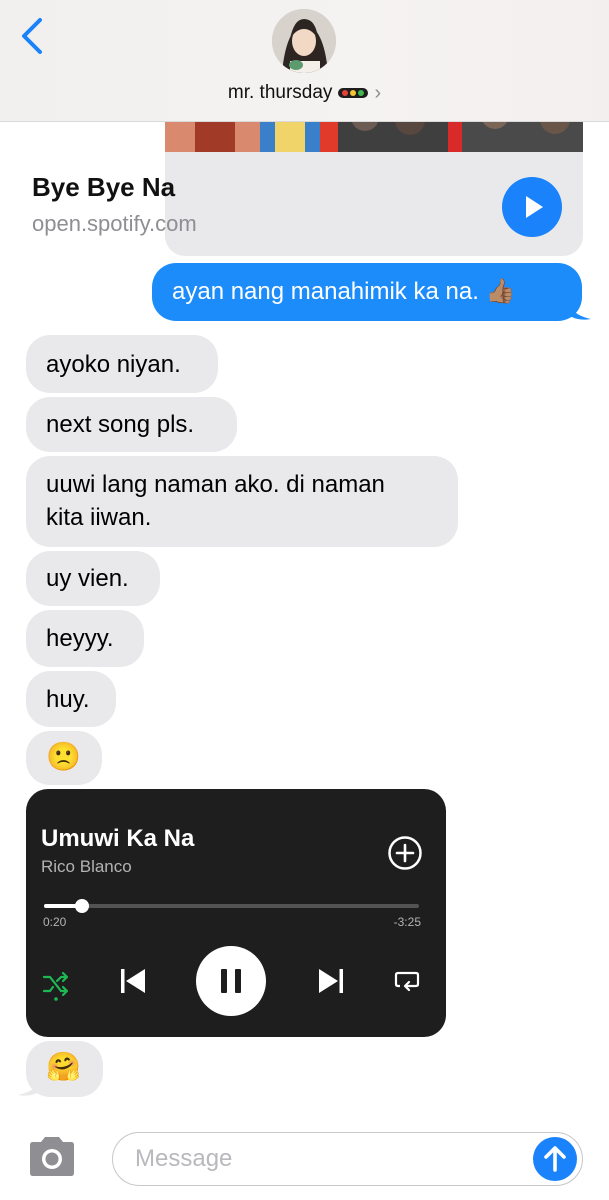 The height and width of the screenshot is (1200, 609). What do you see at coordinates (331, 981) in the screenshot?
I see `next-icon` at bounding box center [331, 981].